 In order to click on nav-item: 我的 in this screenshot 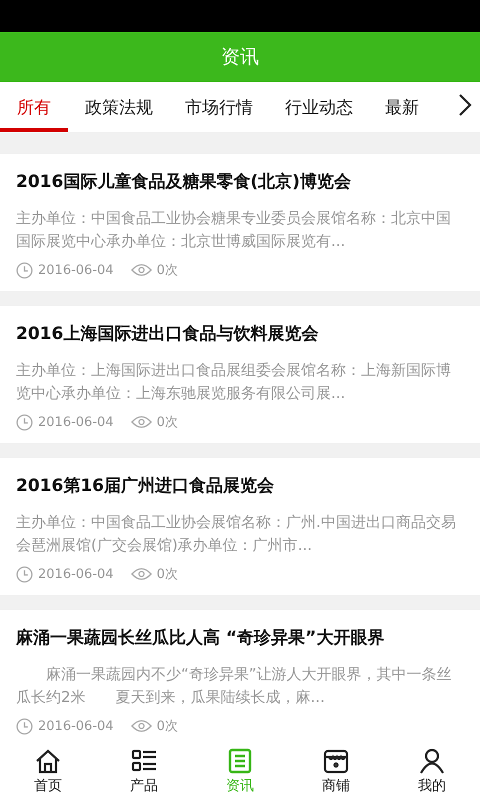, I will do `click(432, 771)`.